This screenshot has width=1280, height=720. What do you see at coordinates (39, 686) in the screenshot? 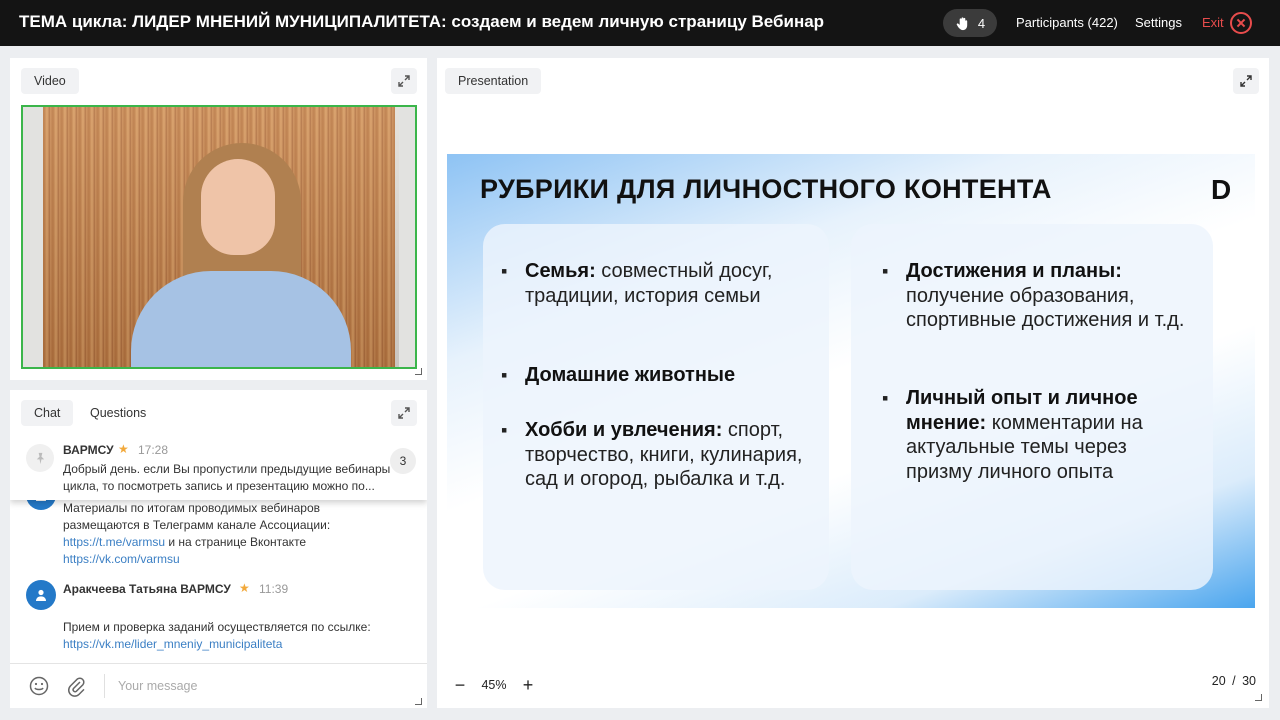
I see `emoji-icon` at bounding box center [39, 686].